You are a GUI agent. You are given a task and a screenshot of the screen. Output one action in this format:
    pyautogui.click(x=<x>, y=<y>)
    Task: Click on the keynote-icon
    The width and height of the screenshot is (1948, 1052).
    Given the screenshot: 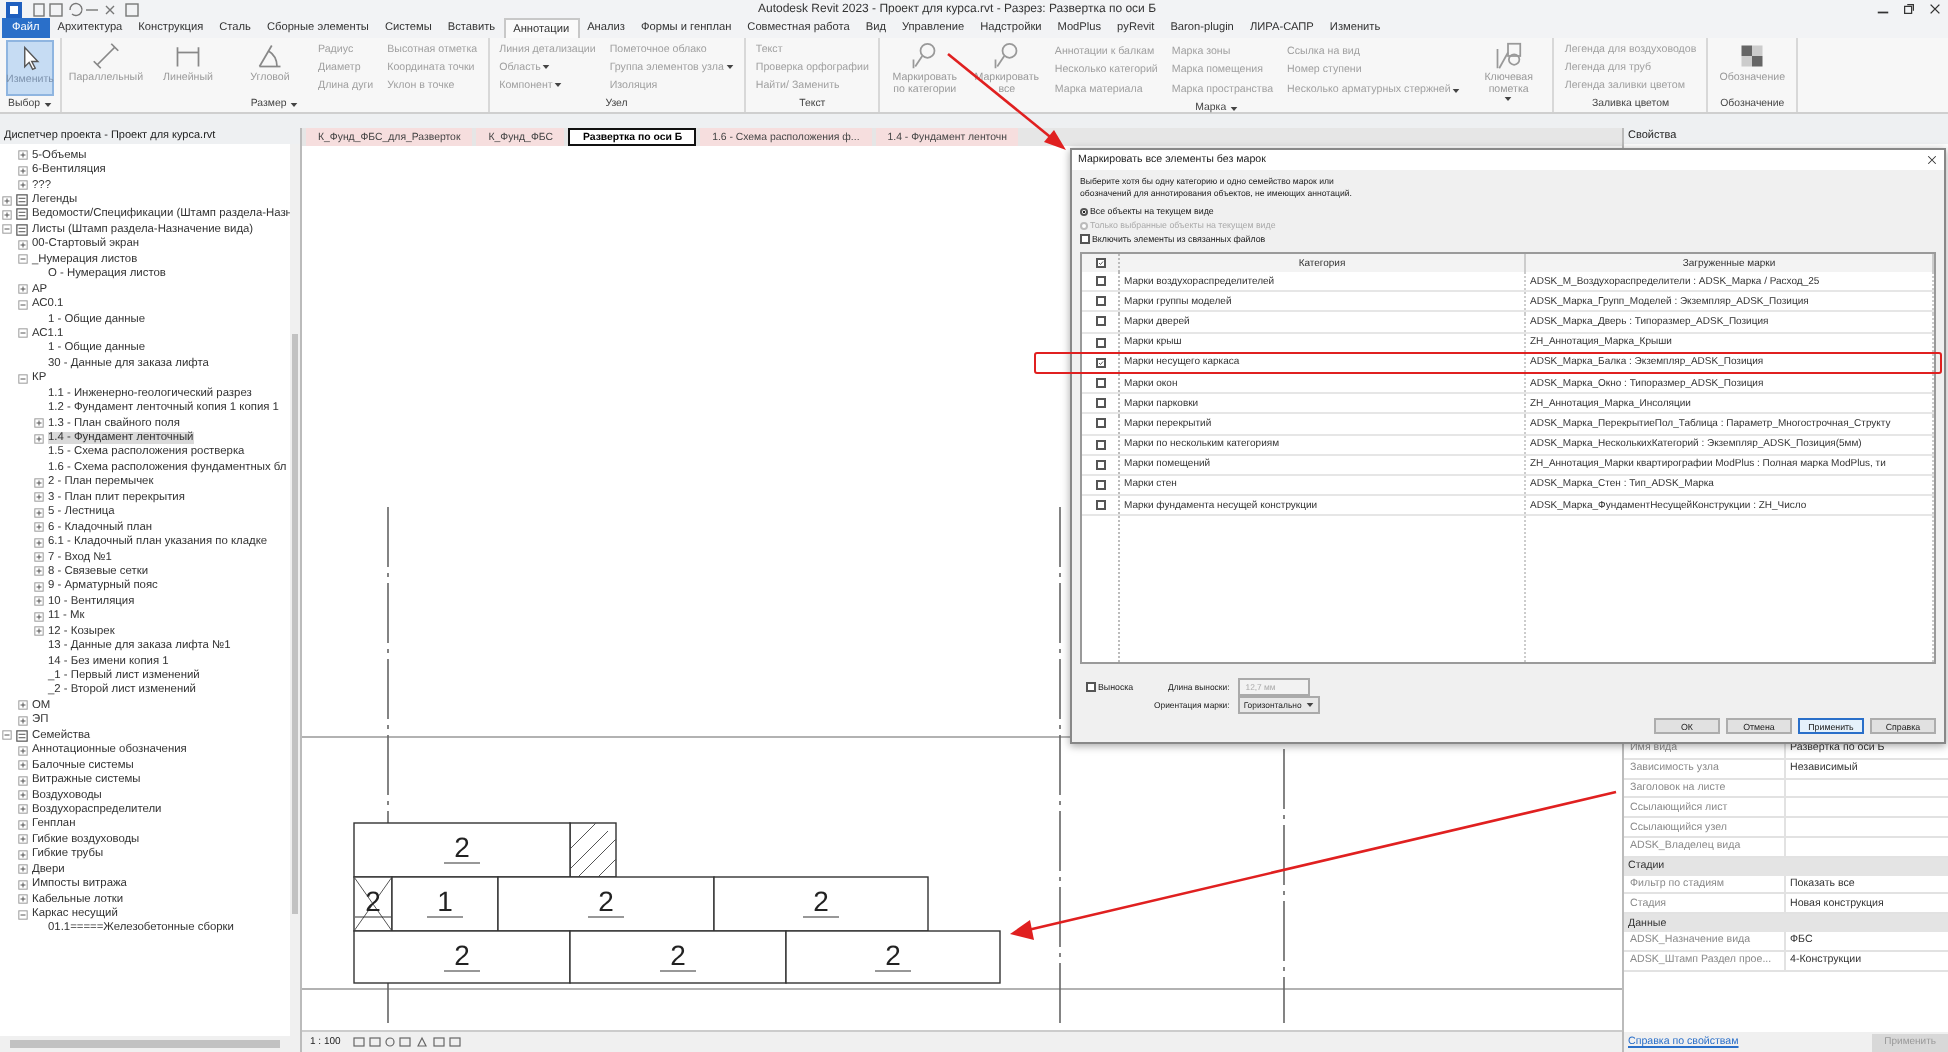 What is the action you would take?
    pyautogui.click(x=1508, y=56)
    